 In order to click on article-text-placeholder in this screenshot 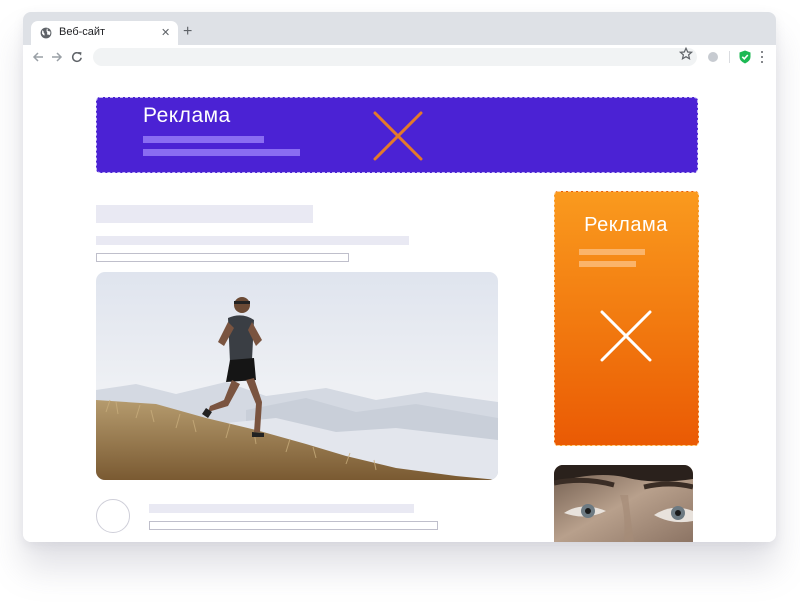, I will do `click(252, 240)`.